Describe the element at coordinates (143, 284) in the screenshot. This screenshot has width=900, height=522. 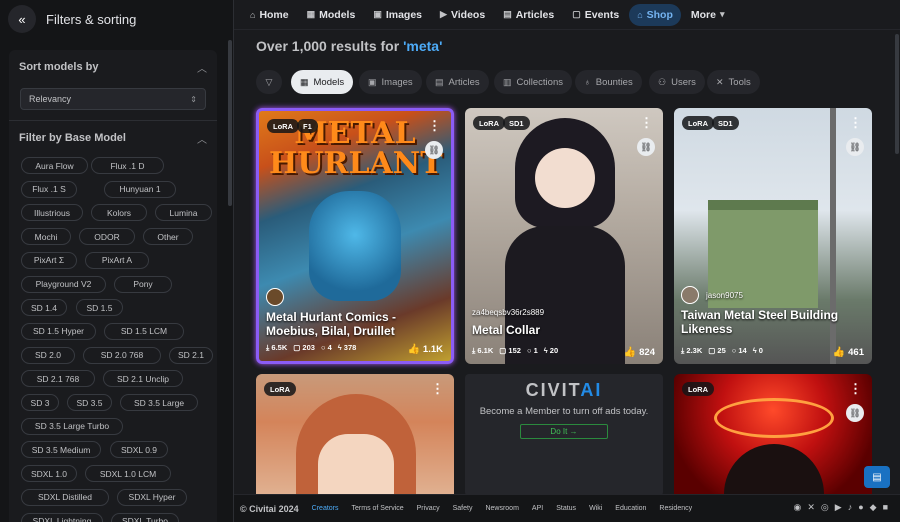
I see `base-model-chip: Pony` at that location.